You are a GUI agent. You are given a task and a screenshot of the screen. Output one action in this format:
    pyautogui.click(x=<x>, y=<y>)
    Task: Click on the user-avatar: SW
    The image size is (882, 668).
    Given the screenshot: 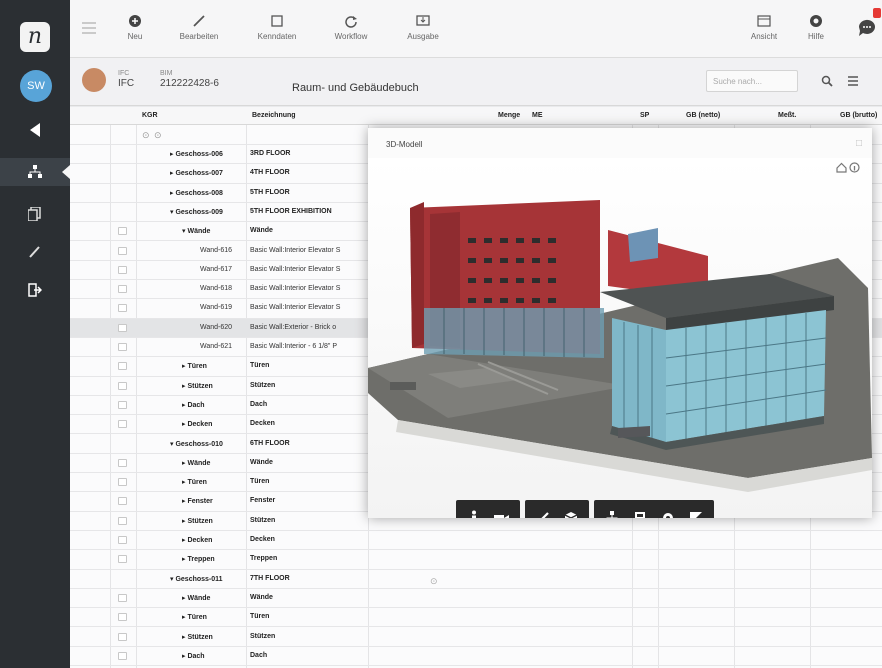 What is the action you would take?
    pyautogui.click(x=36, y=86)
    